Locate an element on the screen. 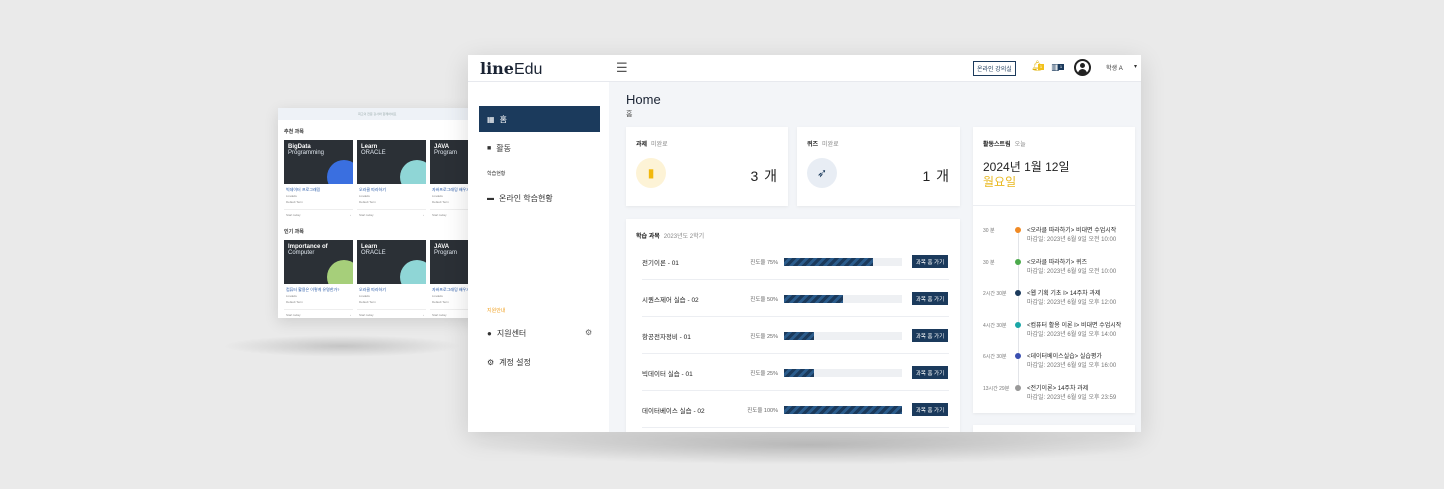 The height and width of the screenshot is (489, 1444). sidebar-item-account-settings: ⚙ 계정 설정 is located at coordinates (509, 362).